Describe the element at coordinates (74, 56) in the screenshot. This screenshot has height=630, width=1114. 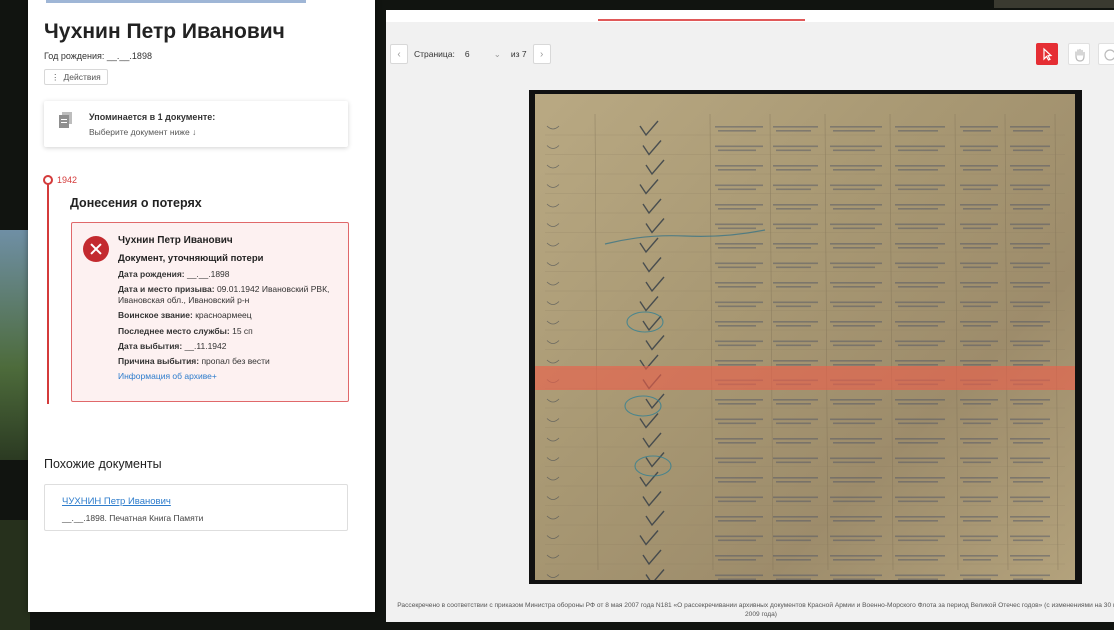
I see `birth-label: Год рождения:` at that location.